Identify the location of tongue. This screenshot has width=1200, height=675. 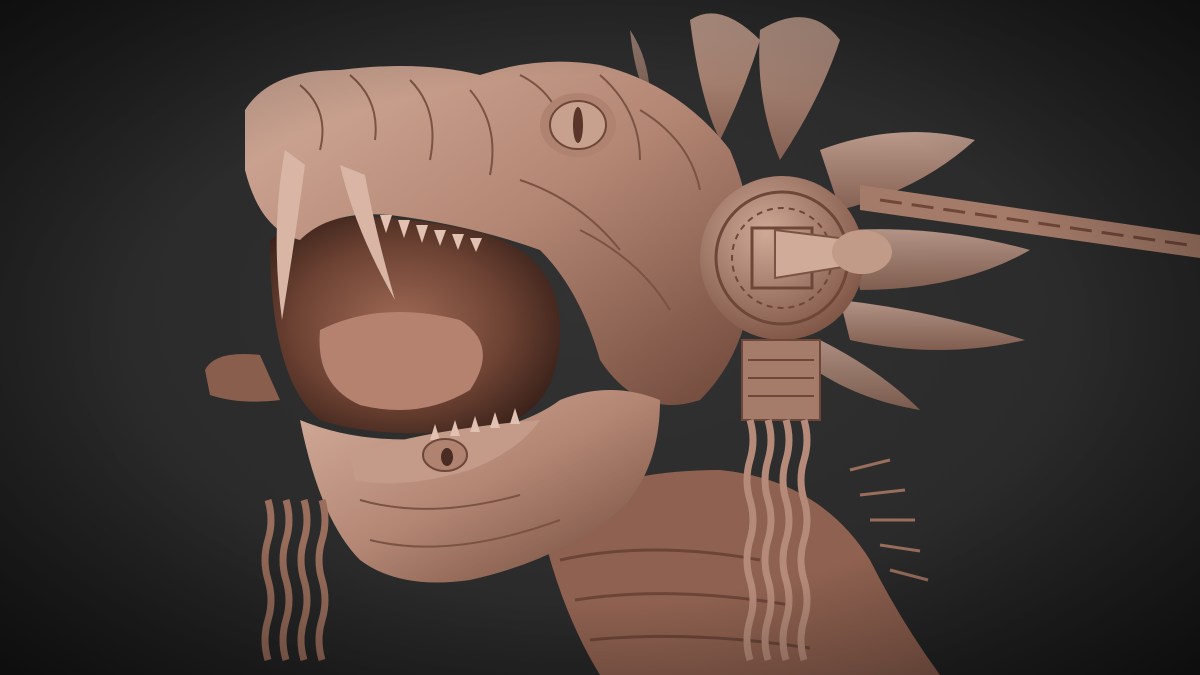
(401, 361).